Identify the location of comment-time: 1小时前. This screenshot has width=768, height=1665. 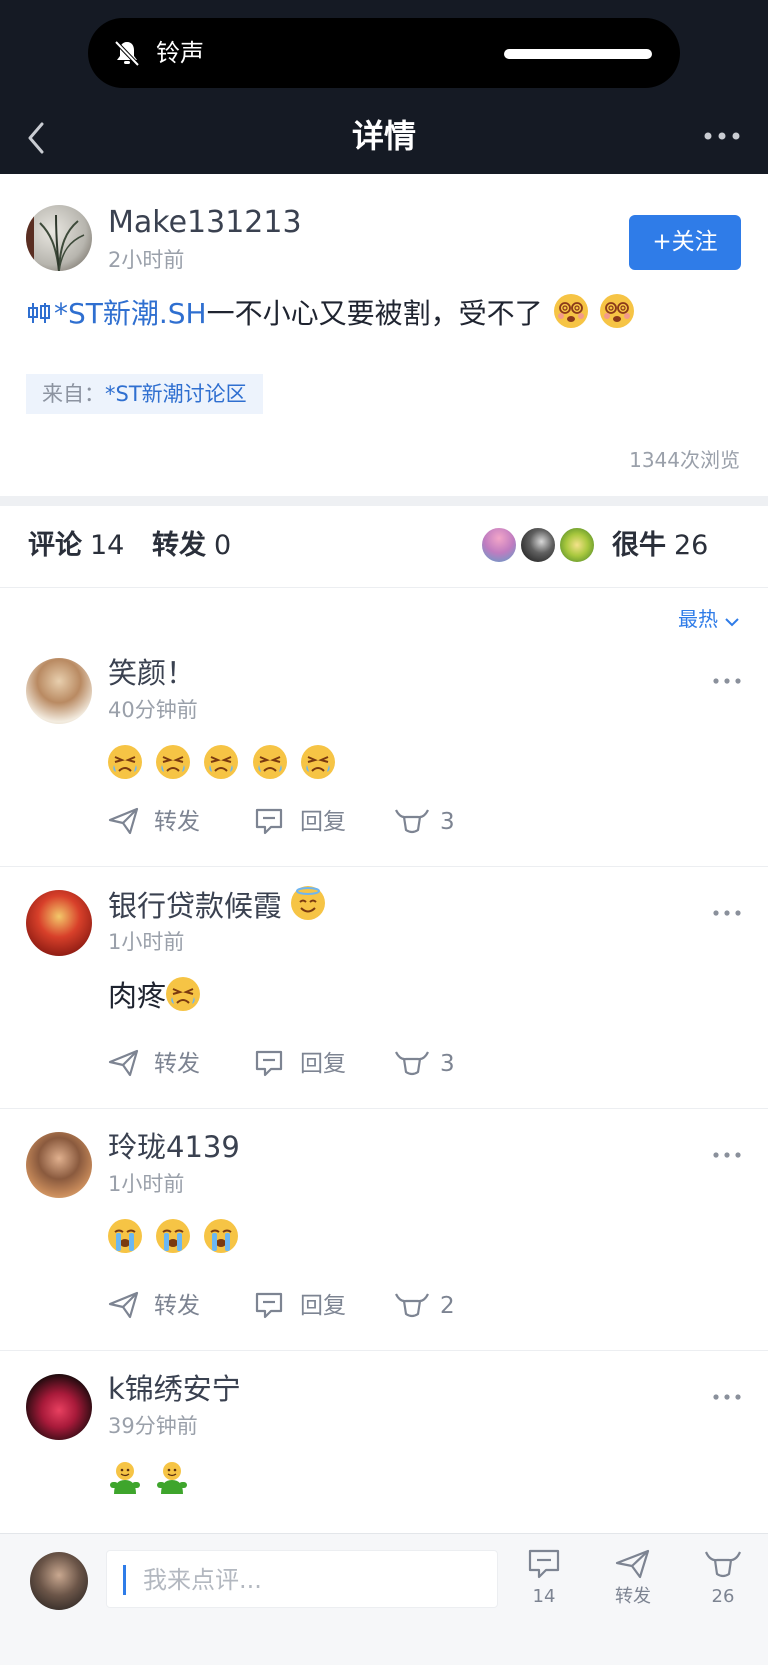
(146, 942).